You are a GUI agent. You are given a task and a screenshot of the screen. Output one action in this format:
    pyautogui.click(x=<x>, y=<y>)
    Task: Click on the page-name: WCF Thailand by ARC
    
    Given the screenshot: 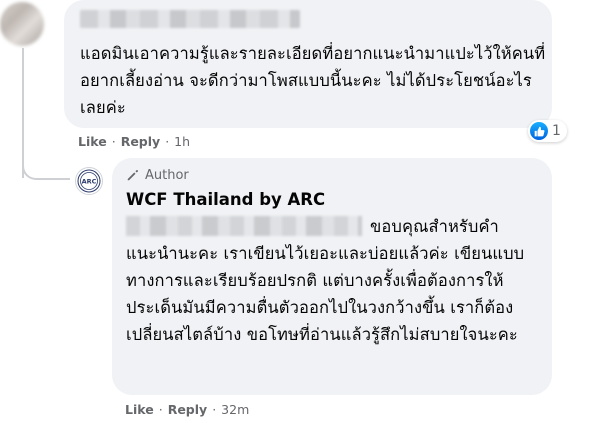 What is the action you would take?
    pyautogui.click(x=332, y=199)
    